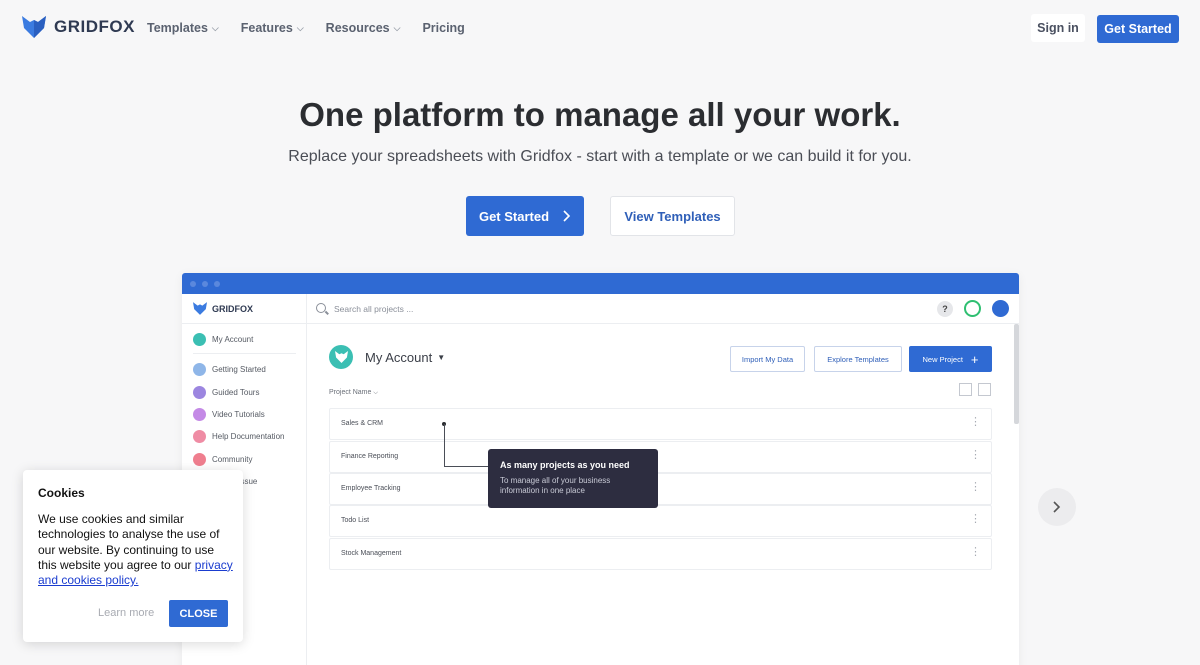 Image resolution: width=1200 pixels, height=665 pixels. What do you see at coordinates (248, 436) in the screenshot?
I see `sidebar-item-label: Help Documentation` at bounding box center [248, 436].